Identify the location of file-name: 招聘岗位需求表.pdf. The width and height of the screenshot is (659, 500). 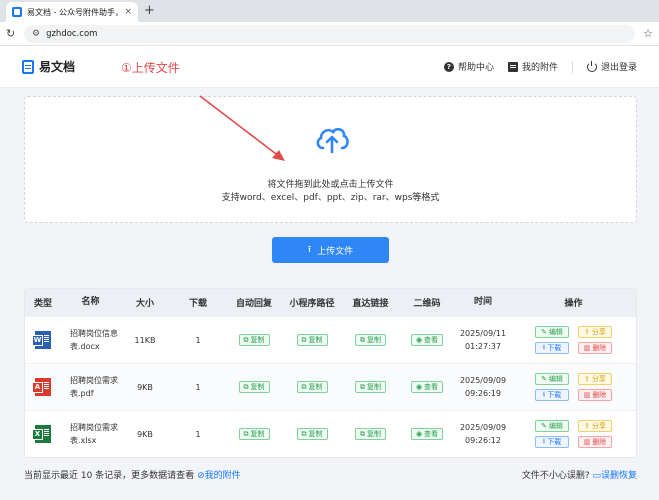
(90, 387).